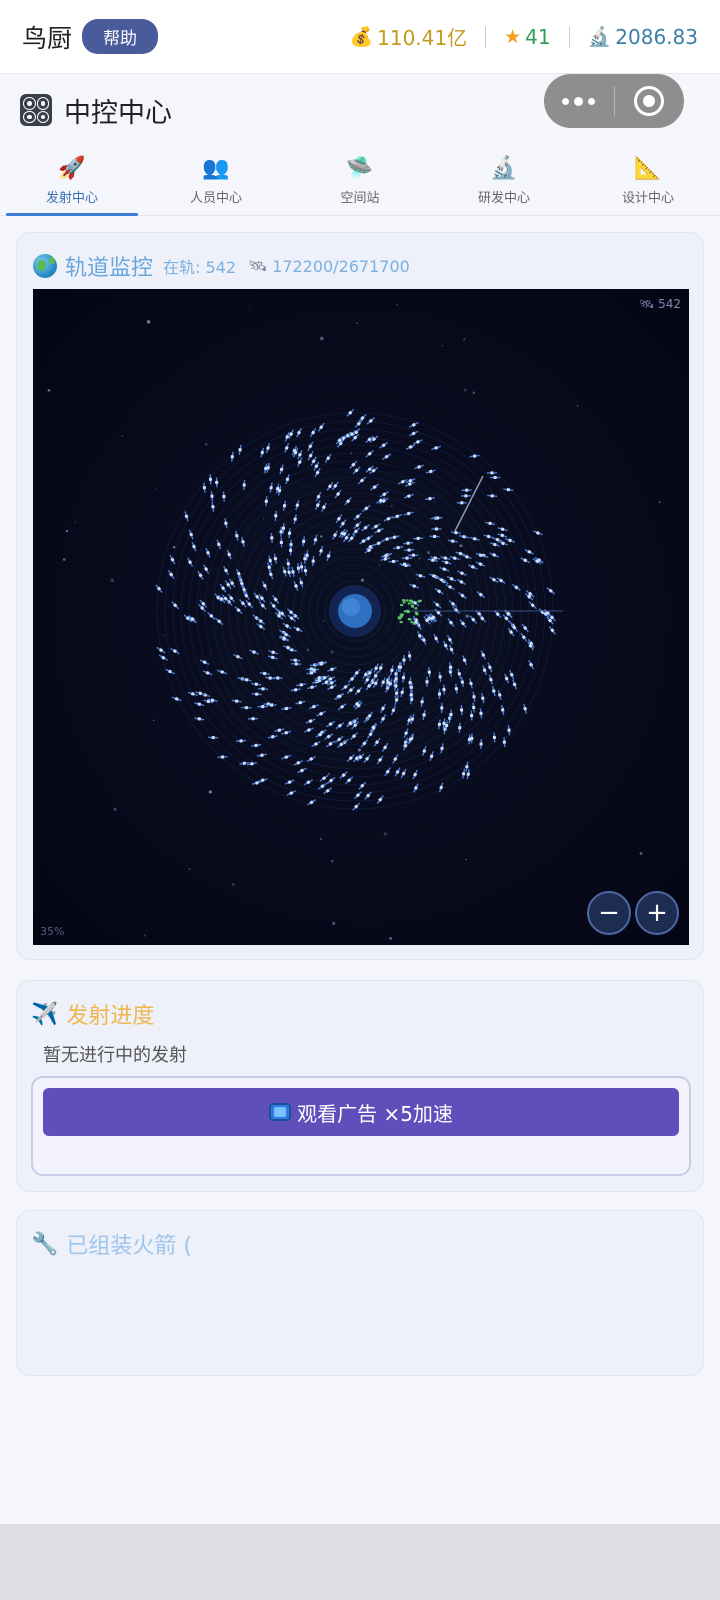 Image resolution: width=720 pixels, height=1600 pixels. I want to click on tab-research-center: 🔬 研发中心, so click(504, 180).